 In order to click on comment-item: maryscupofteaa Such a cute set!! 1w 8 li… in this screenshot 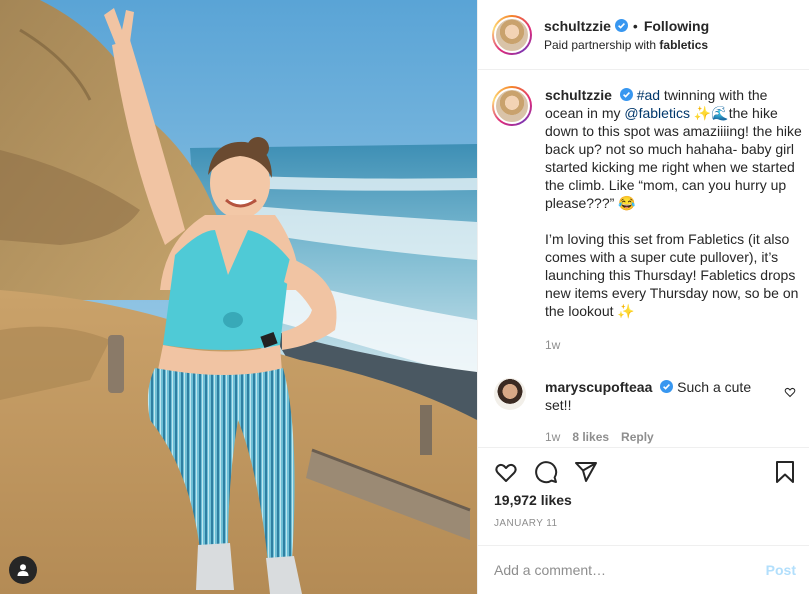, I will do `click(647, 412)`.